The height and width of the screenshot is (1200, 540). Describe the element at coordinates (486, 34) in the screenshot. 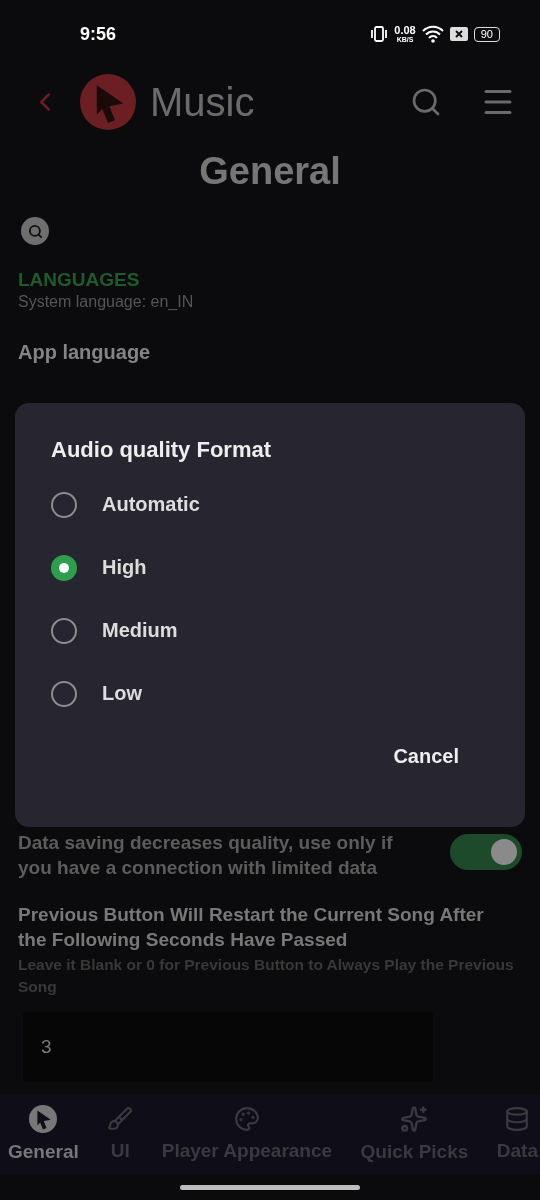

I see `battery-level: 90` at that location.